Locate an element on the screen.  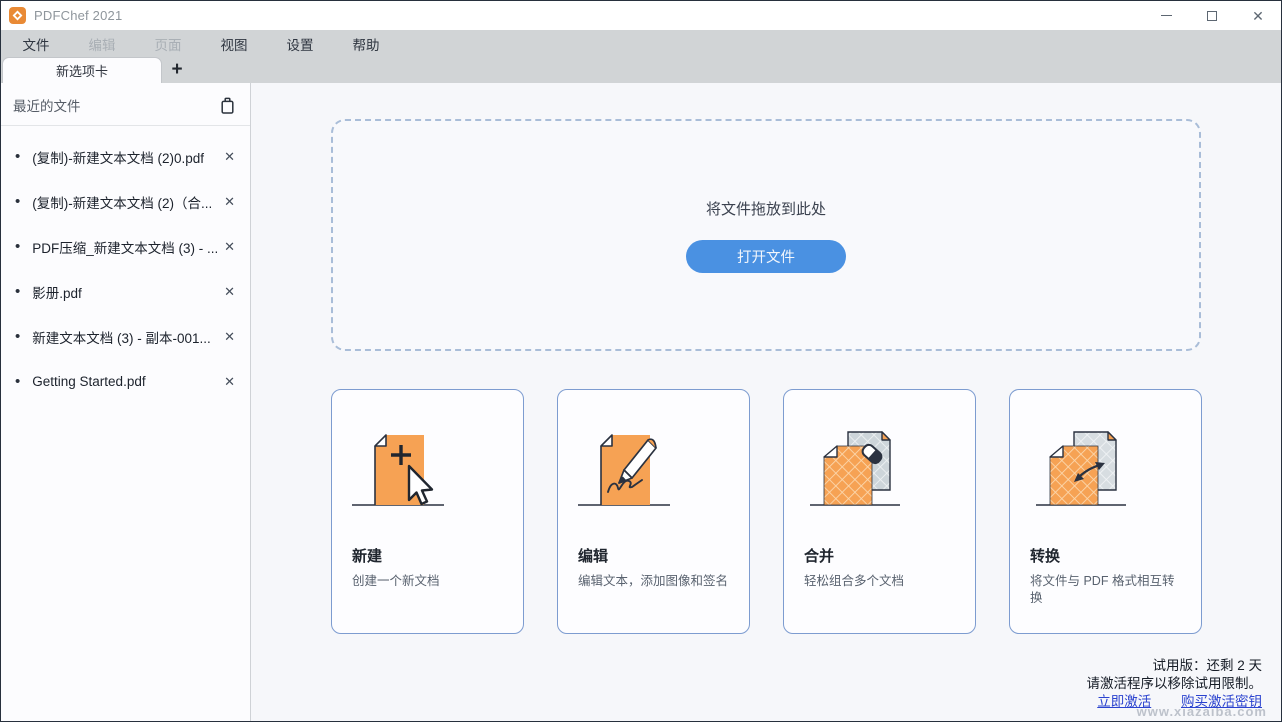
card-edit-document: 编辑 编辑文本，添加图像和签名 is located at coordinates (653, 511).